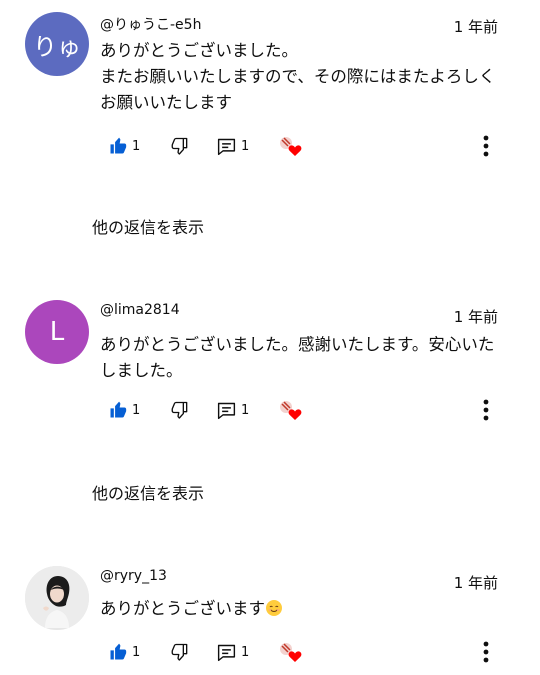  I want to click on avatar-initial: りゅ, so click(57, 46).